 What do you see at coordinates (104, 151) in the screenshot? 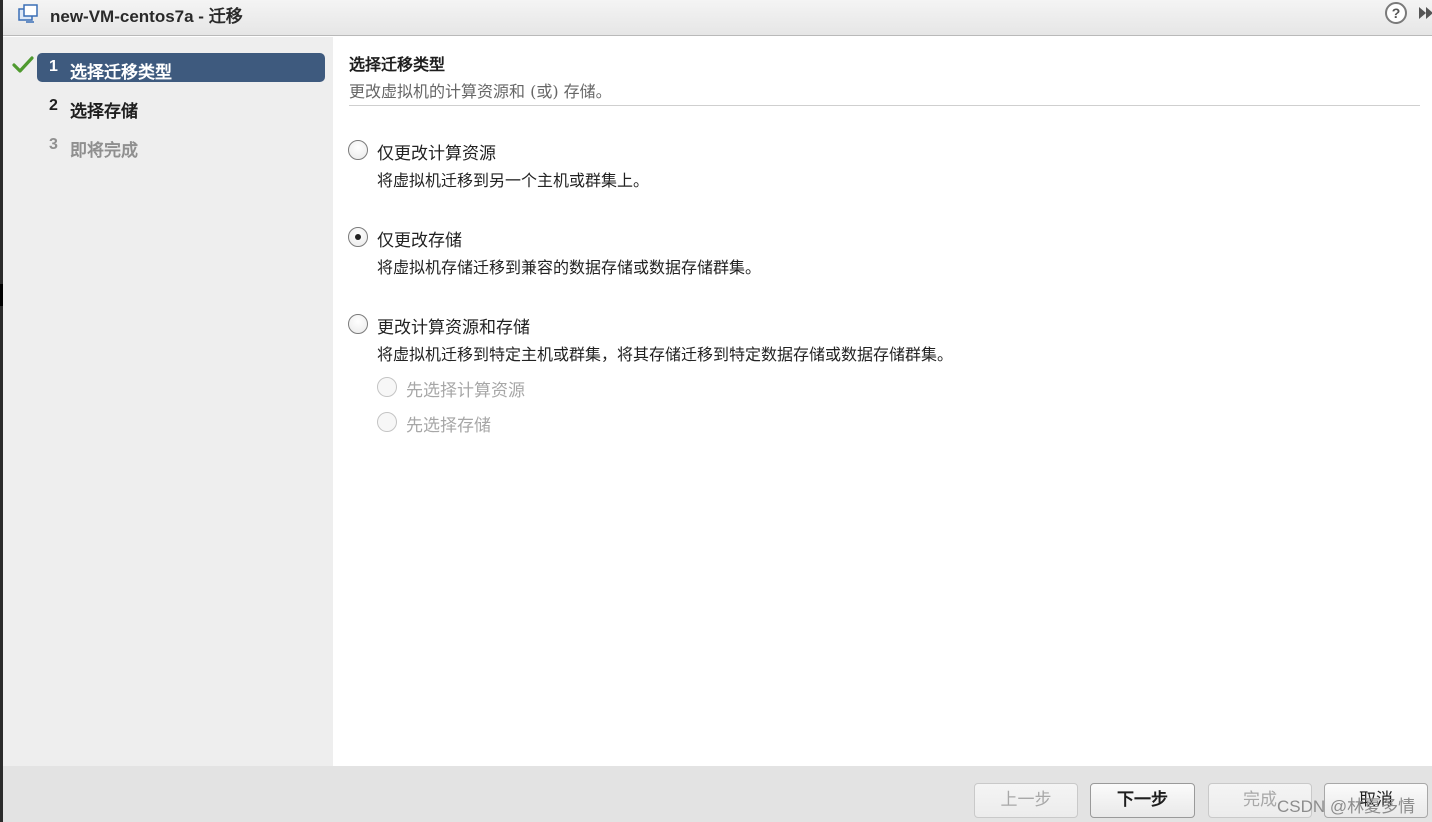
I see `step-label: 即将完成` at bounding box center [104, 151].